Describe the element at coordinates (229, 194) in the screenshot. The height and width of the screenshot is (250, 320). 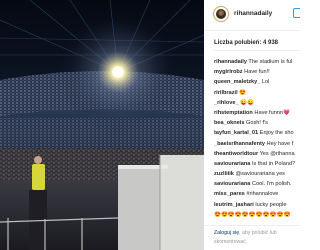
I see `comment-username: miss_pares` at that location.